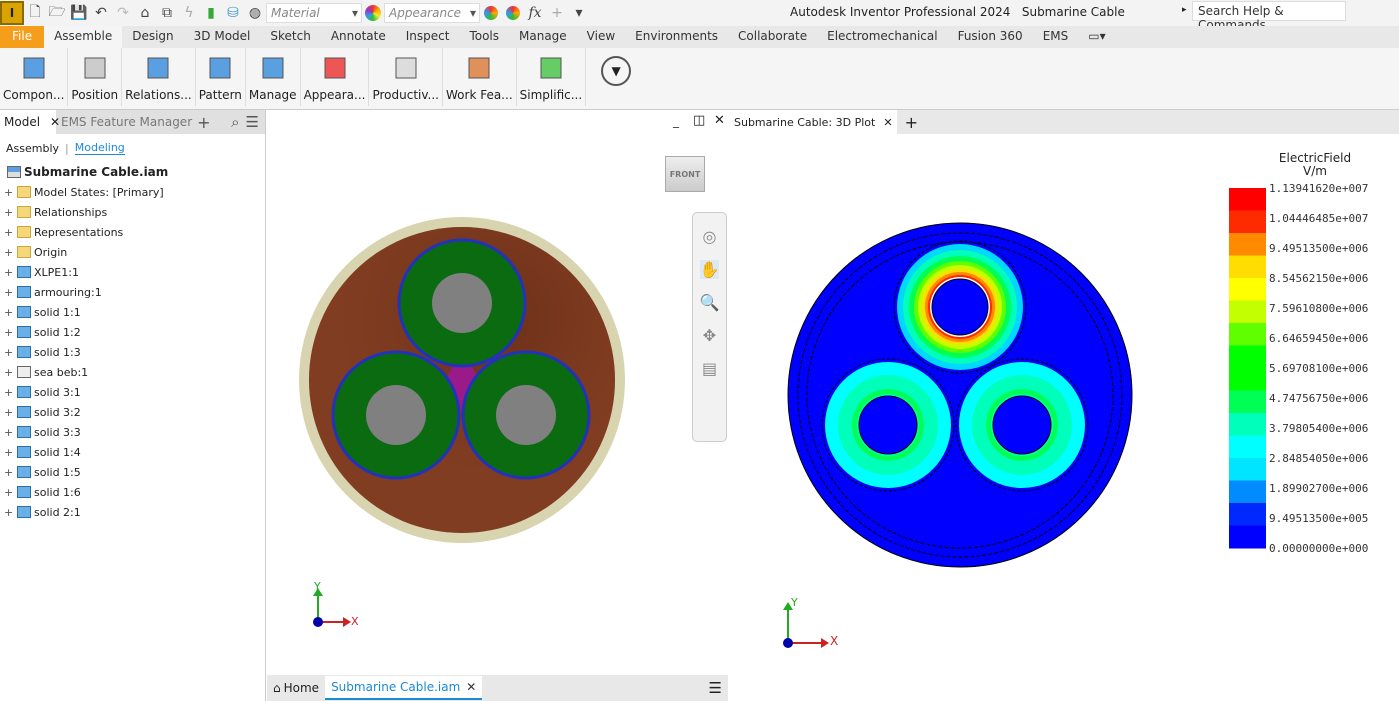 This screenshot has width=1399, height=701. Describe the element at coordinates (543, 37) in the screenshot. I see `tab-manage: Manage` at that location.